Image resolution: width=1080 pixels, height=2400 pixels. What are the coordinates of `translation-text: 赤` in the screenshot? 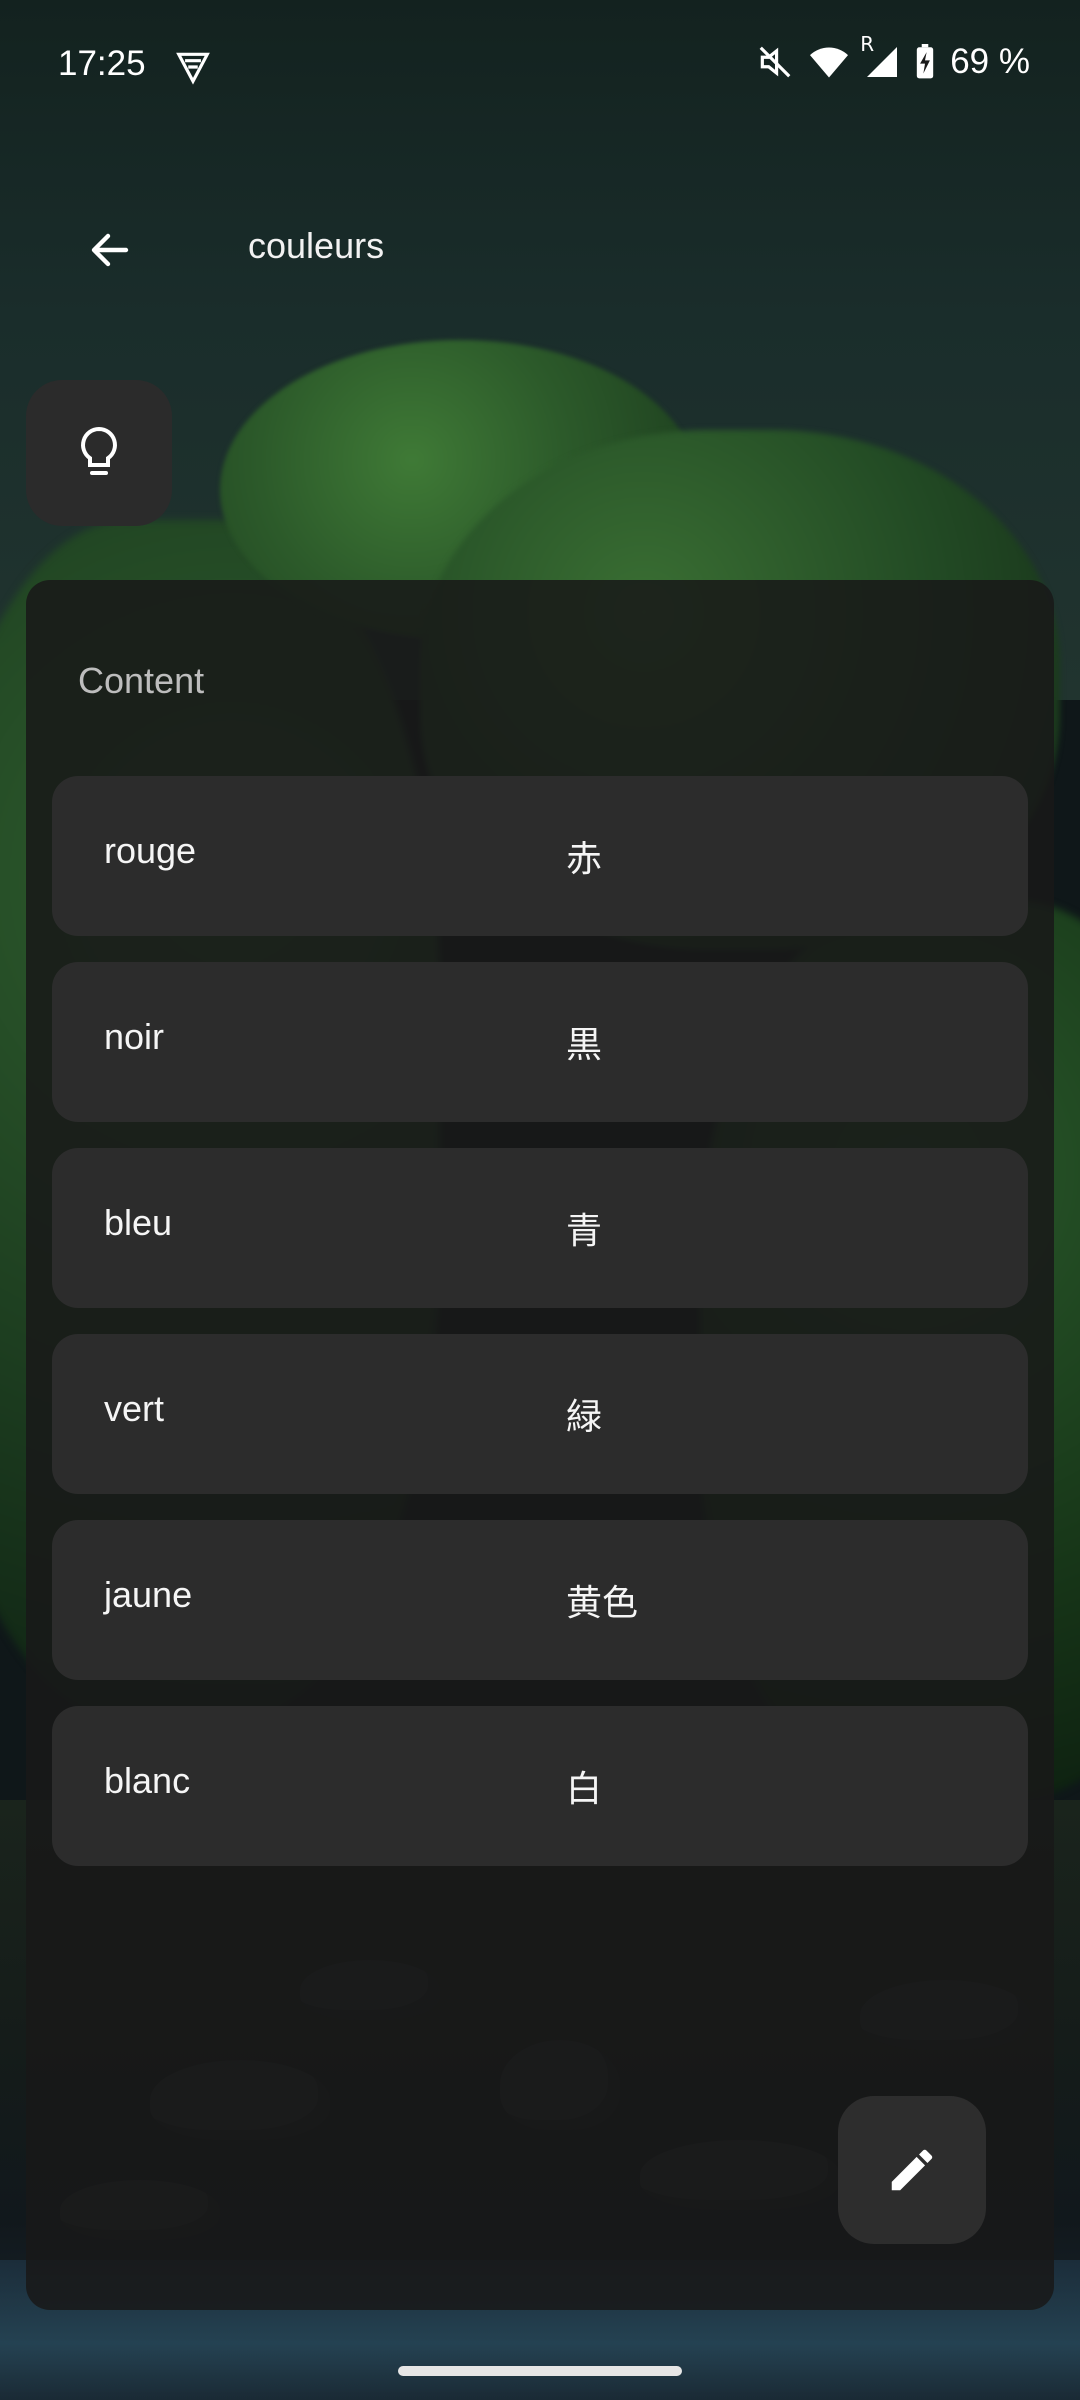 It's located at (584, 859).